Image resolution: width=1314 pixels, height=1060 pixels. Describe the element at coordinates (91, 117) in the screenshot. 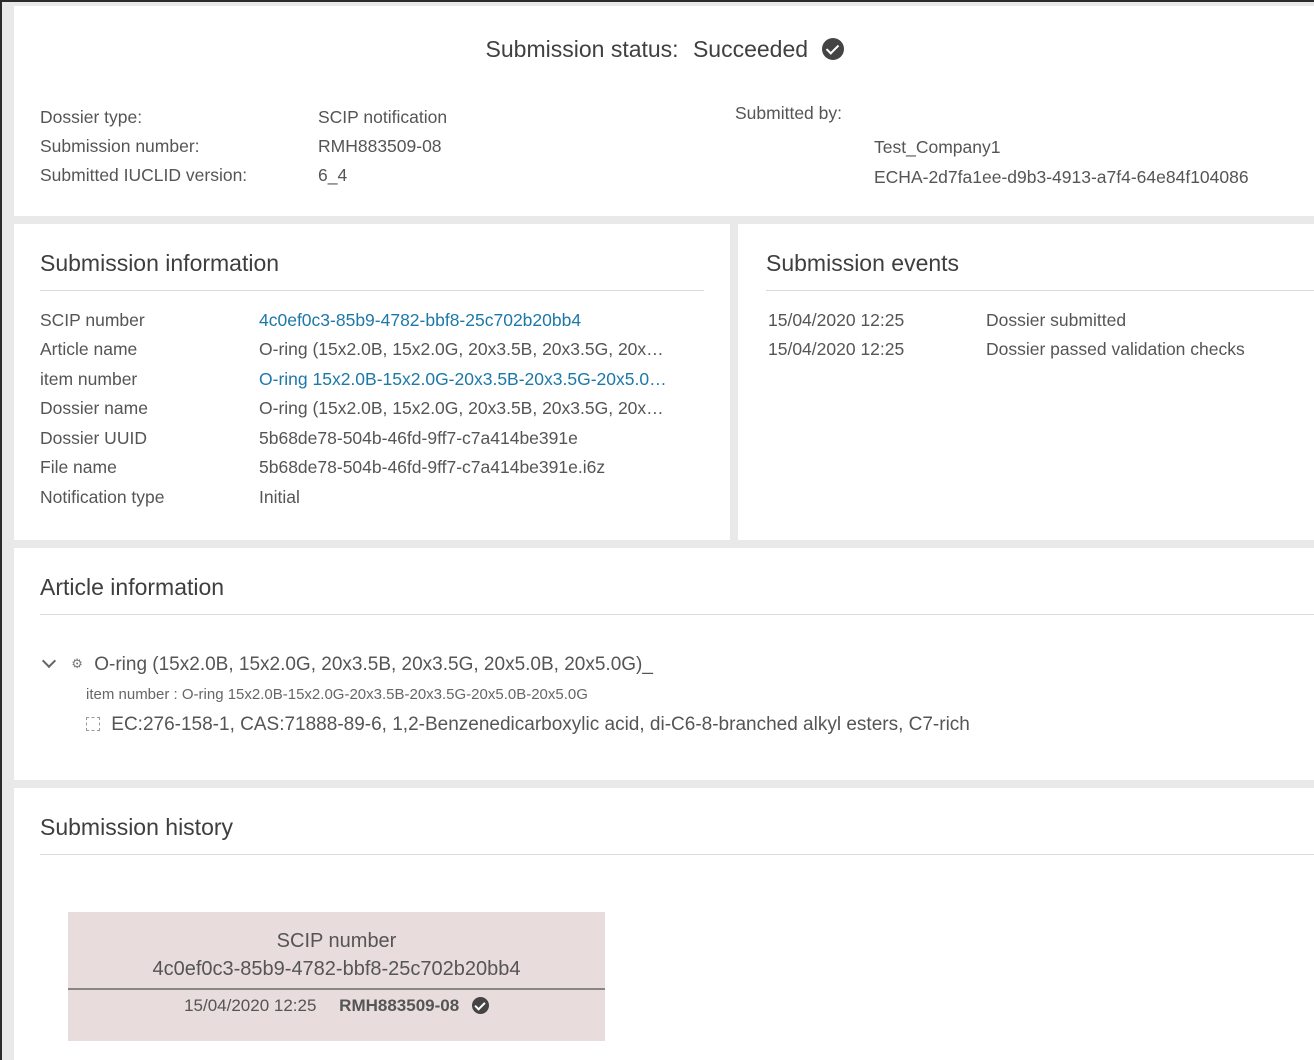

I see `dossier-type-label: Dossier type:` at that location.